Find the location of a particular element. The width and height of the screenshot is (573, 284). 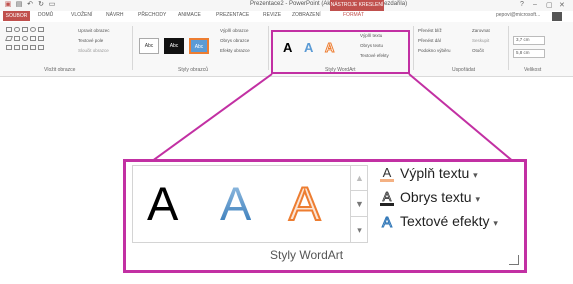

connector-line-right is located at coordinates (464, 120).